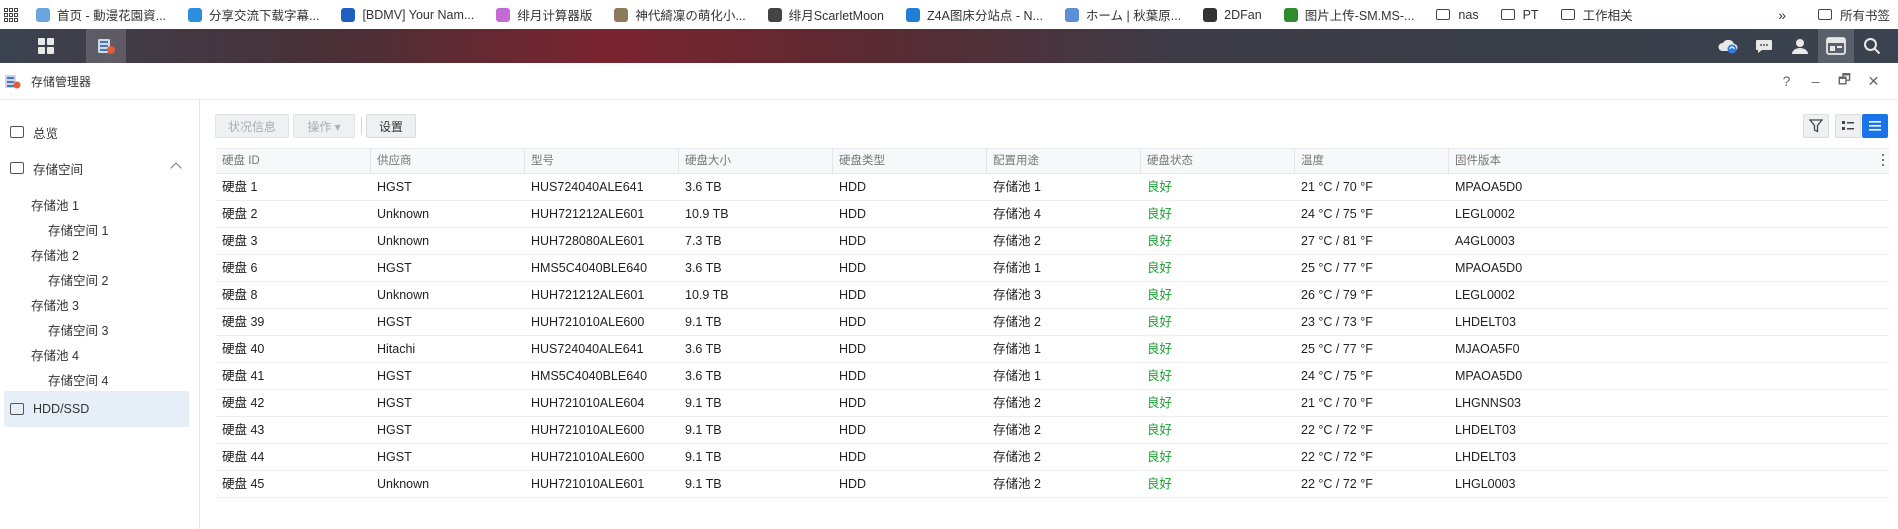 The height and width of the screenshot is (529, 1898). Describe the element at coordinates (756, 161) in the screenshot. I see `column-header-size: 硬盘大小` at that location.